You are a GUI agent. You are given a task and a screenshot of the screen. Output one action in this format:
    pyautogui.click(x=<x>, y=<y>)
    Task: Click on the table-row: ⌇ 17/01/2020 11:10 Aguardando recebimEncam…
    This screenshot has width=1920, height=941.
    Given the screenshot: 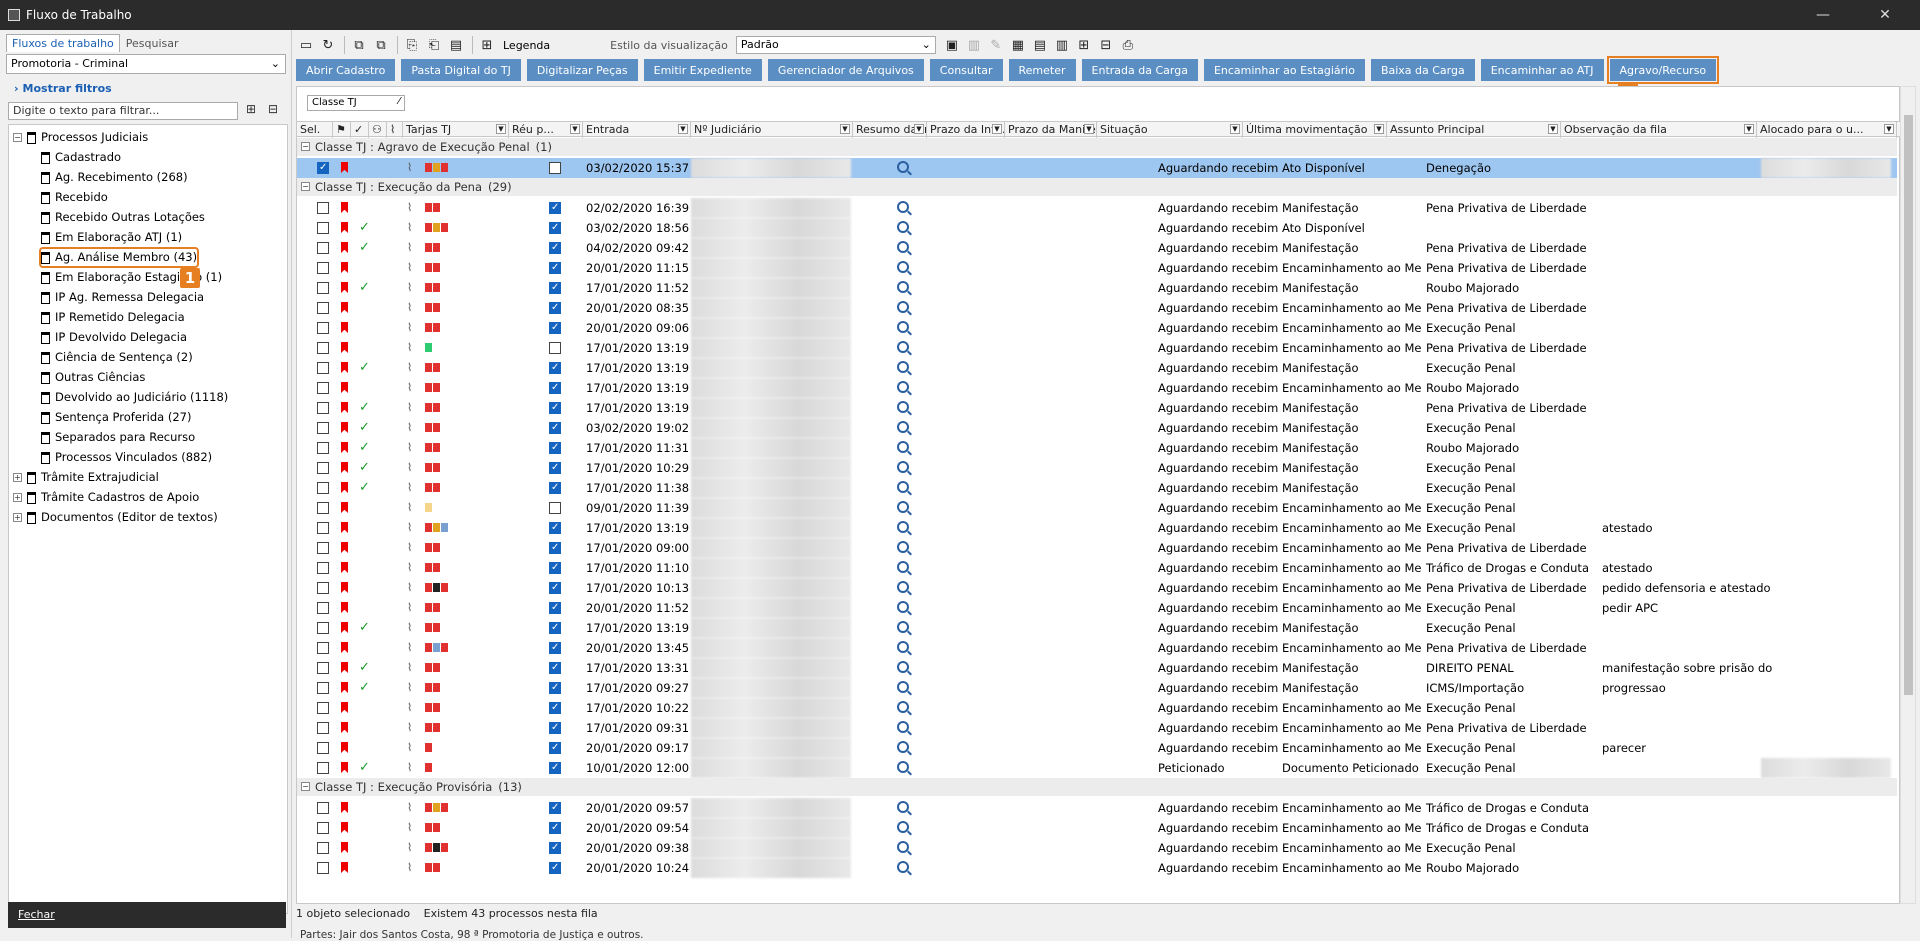 What is the action you would take?
    pyautogui.click(x=1097, y=568)
    